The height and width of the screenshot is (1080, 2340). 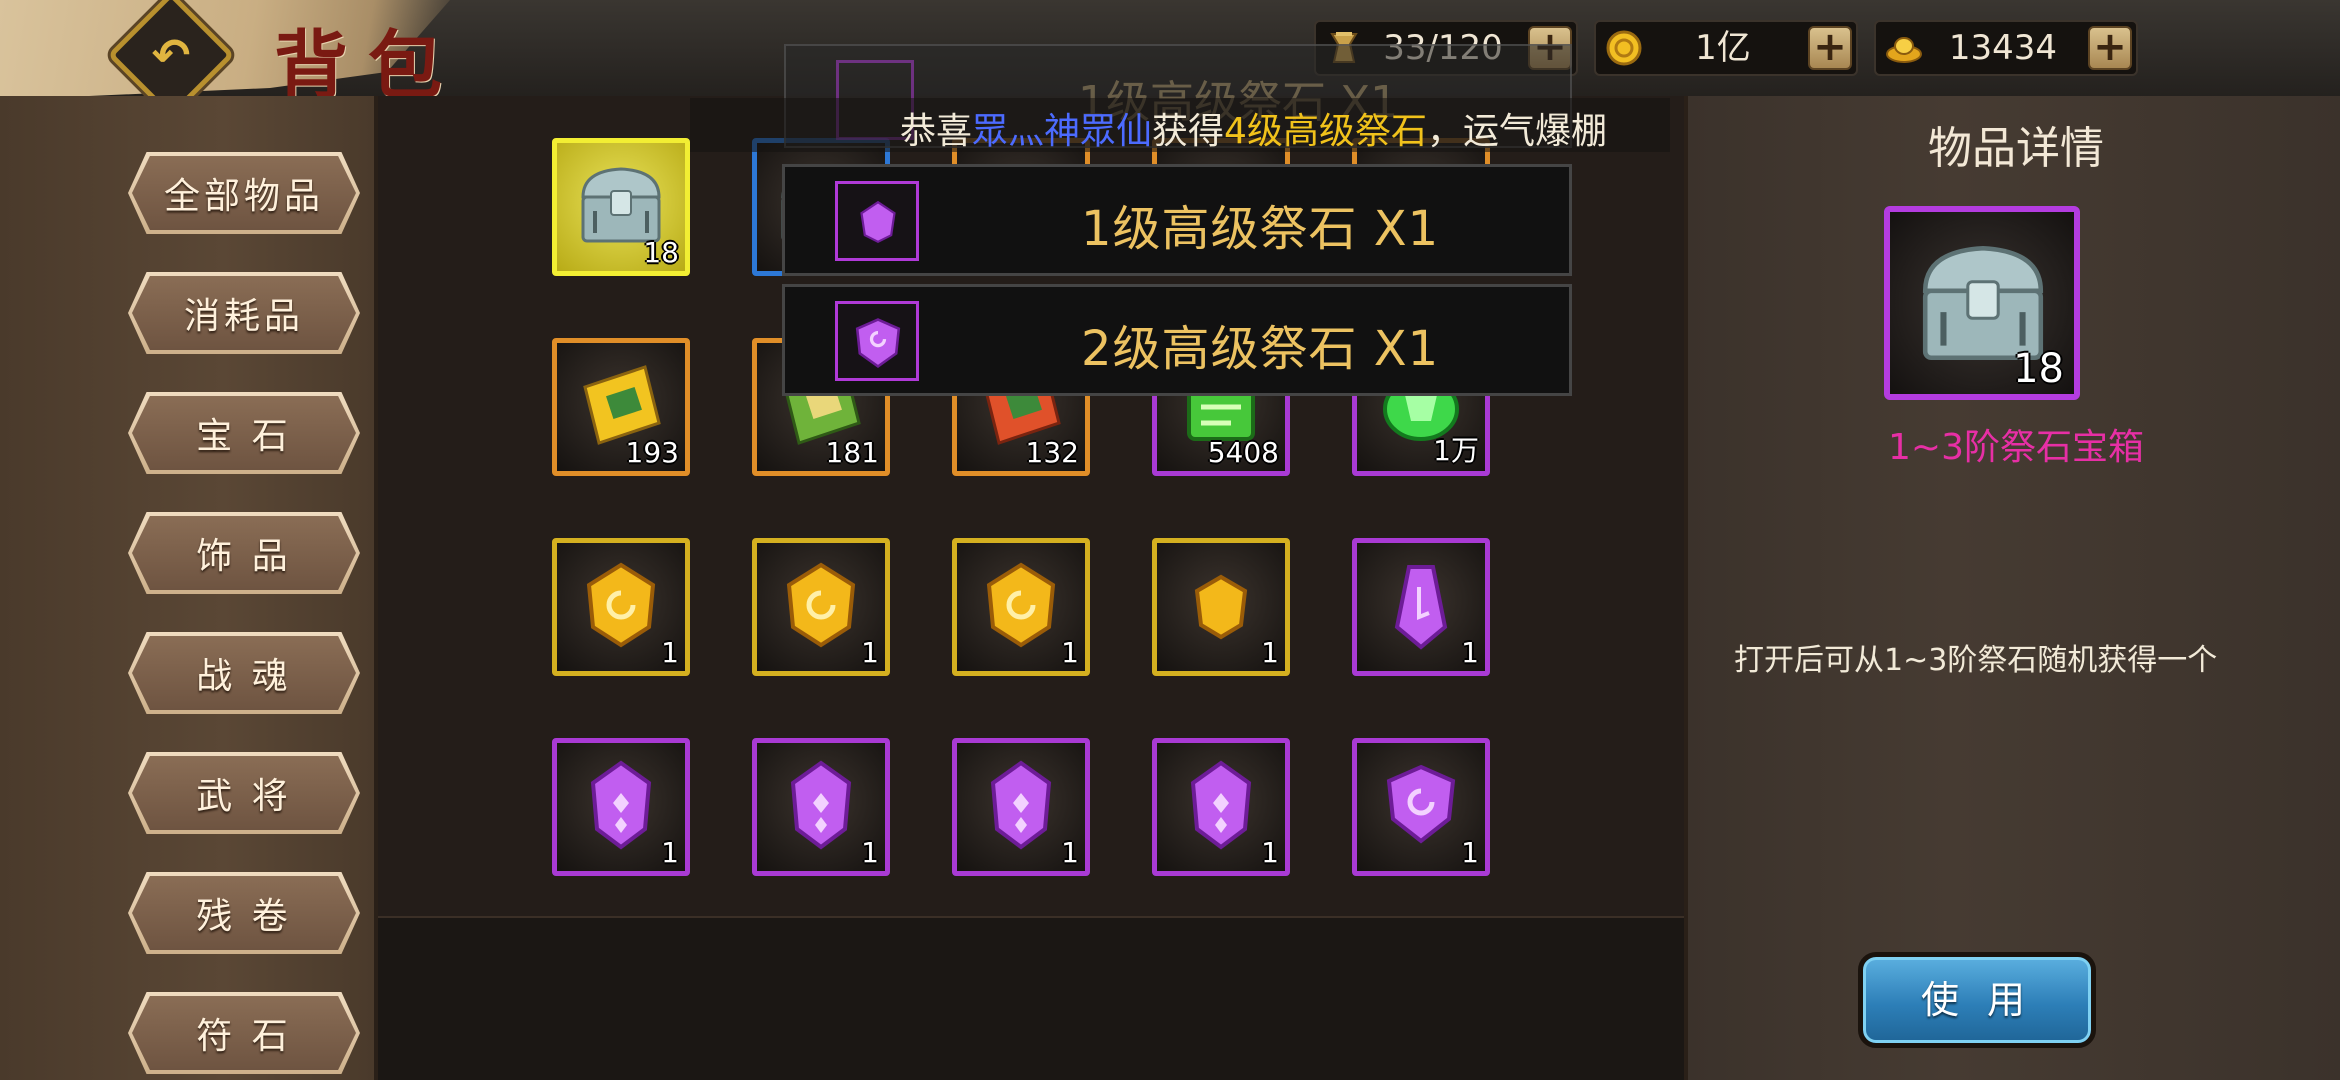 I want to click on reward-toast-text: 1级高级祭石 X1, so click(x=1260, y=229).